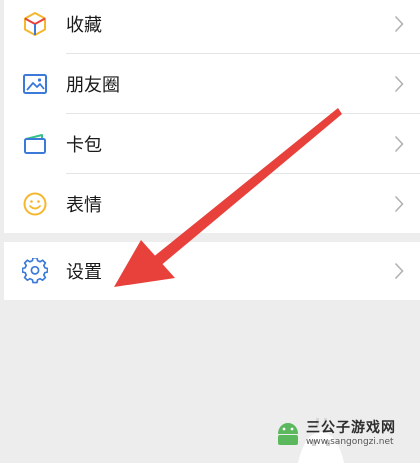  What do you see at coordinates (288, 434) in the screenshot?
I see `android-logo-icon` at bounding box center [288, 434].